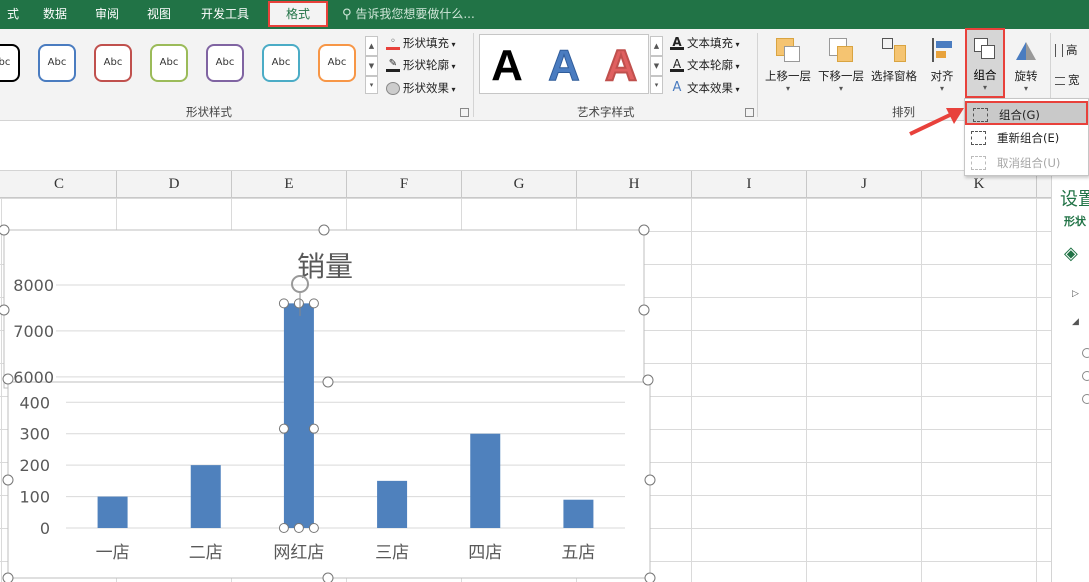 This screenshot has height=582, width=1089. What do you see at coordinates (1075, 294) in the screenshot?
I see `expand-arrow-icon: ▷` at bounding box center [1075, 294].